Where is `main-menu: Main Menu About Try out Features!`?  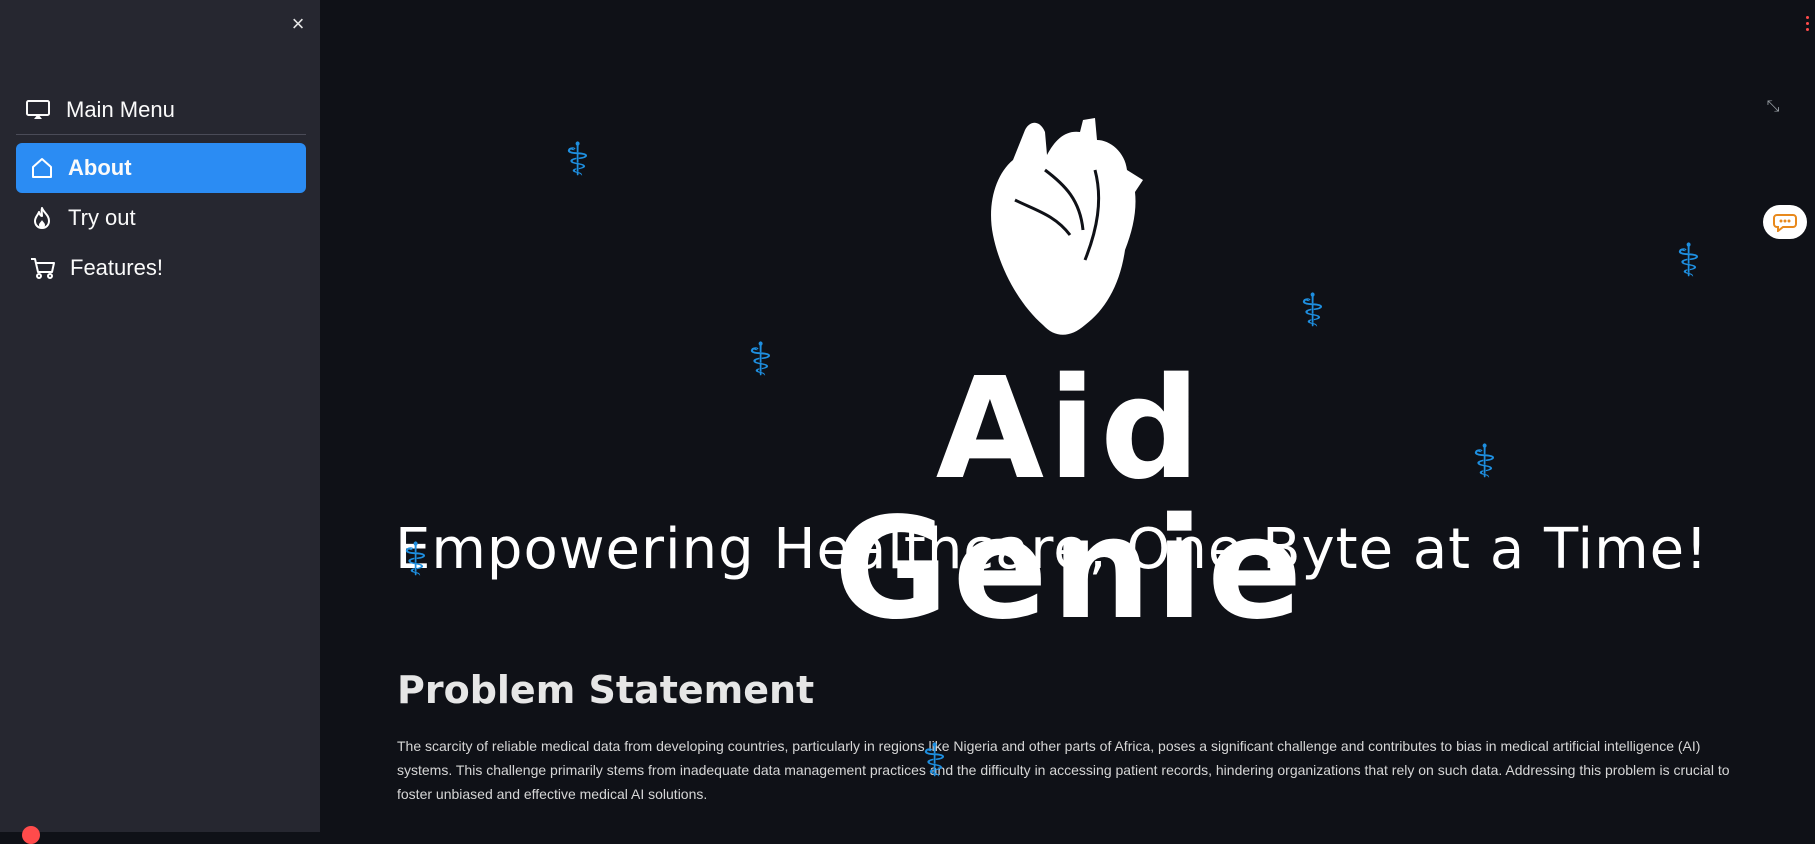 main-menu: Main Menu About Try out Features! is located at coordinates (161, 191).